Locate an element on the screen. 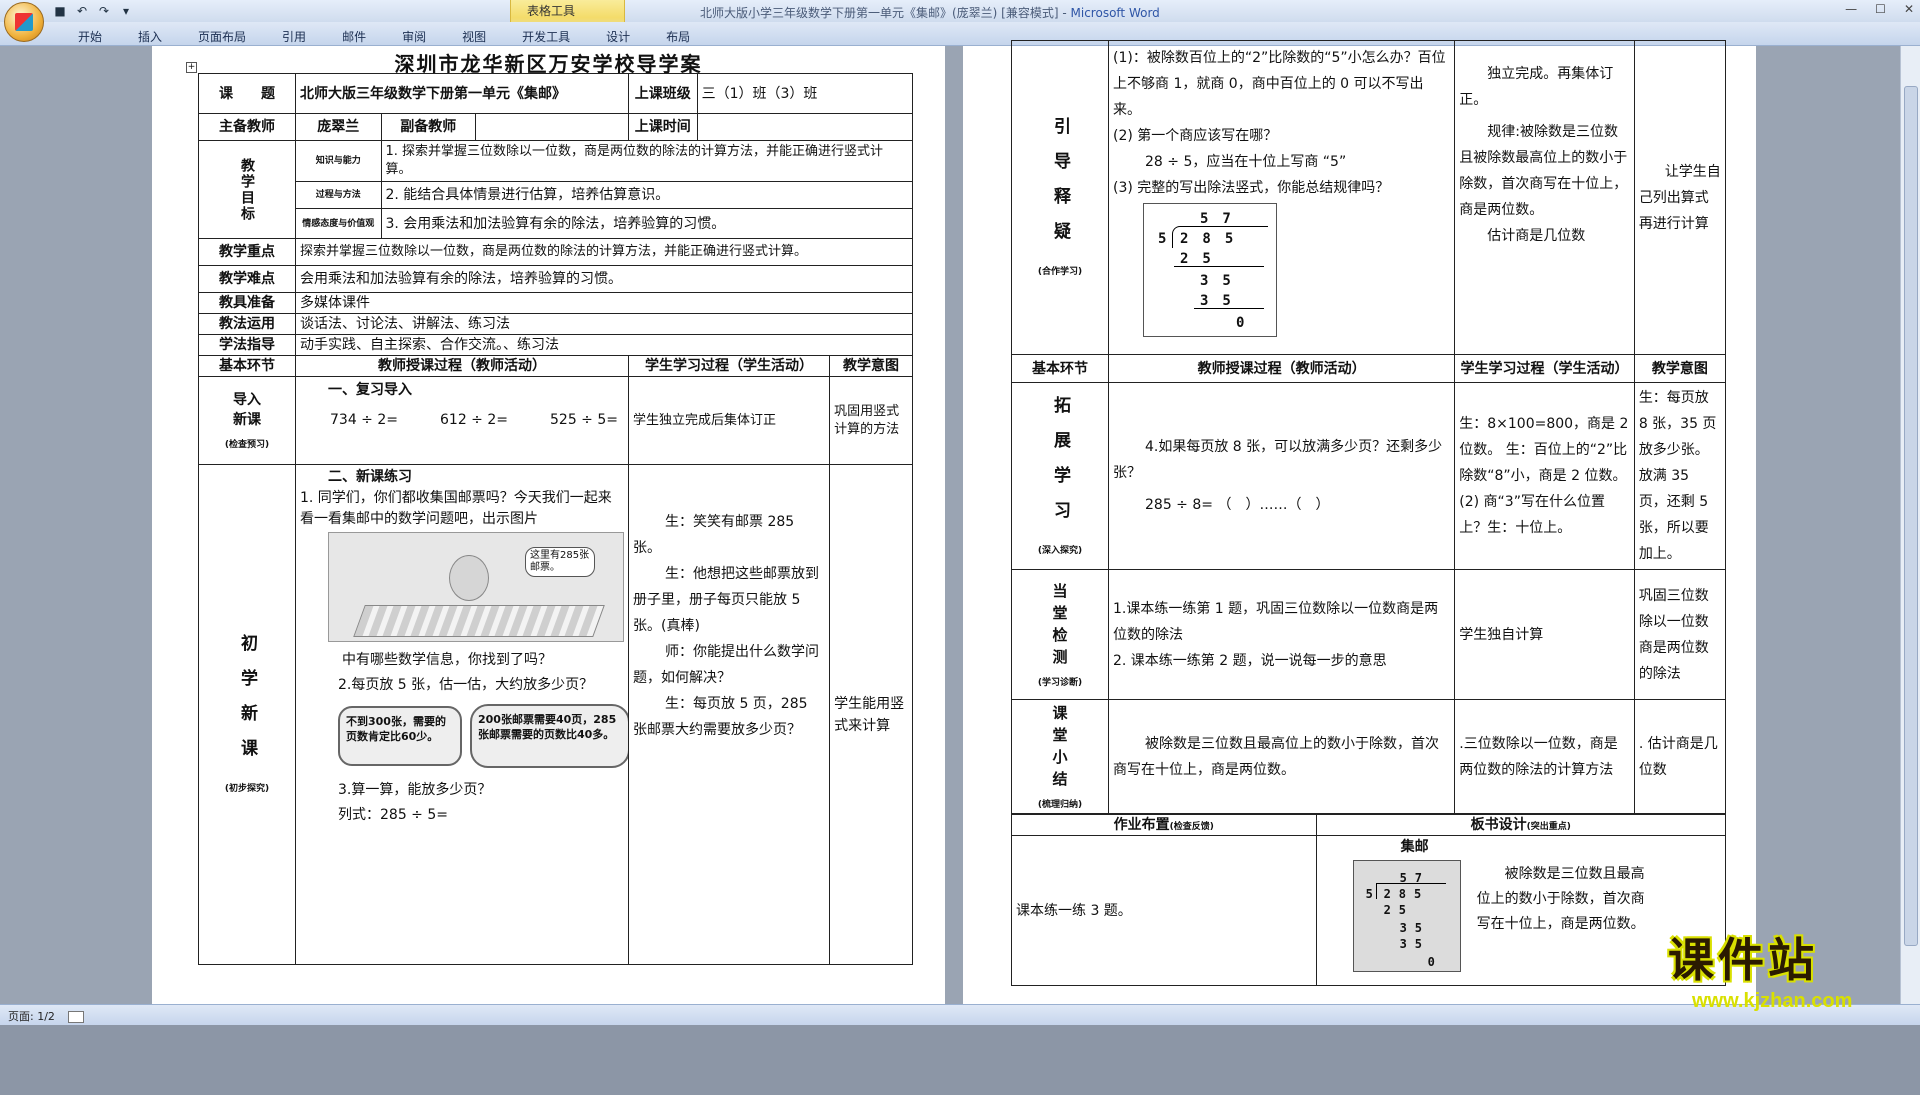 Image resolution: width=1920 pixels, height=1095 pixels. stamp-picture: 这里有285张邮票。 is located at coordinates (476, 587).